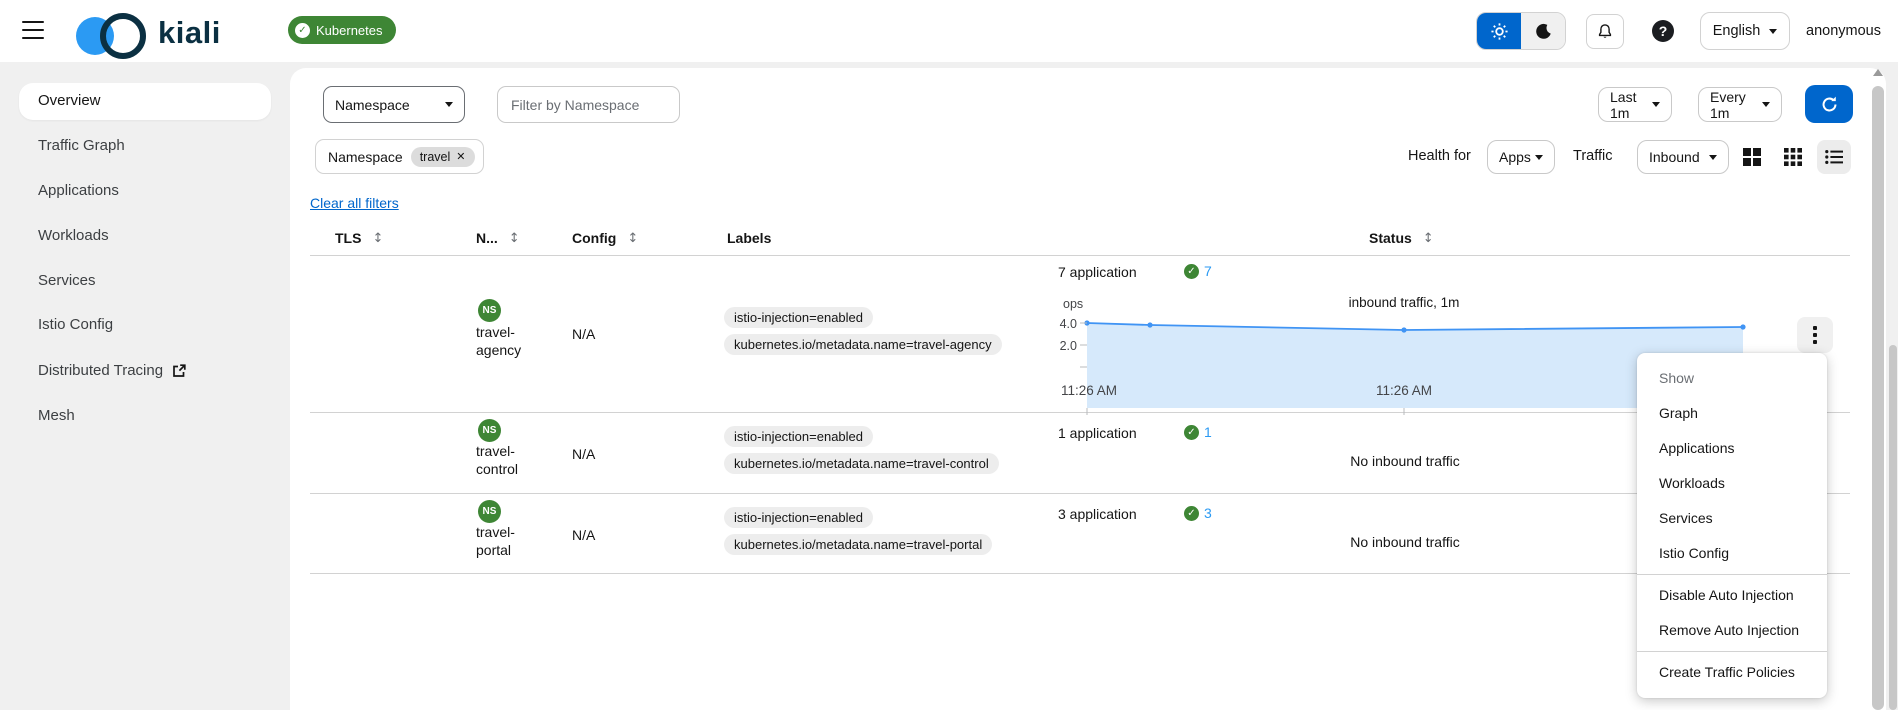 Image resolution: width=1898 pixels, height=710 pixels. I want to click on column-header-name: N... ↕, so click(498, 238).